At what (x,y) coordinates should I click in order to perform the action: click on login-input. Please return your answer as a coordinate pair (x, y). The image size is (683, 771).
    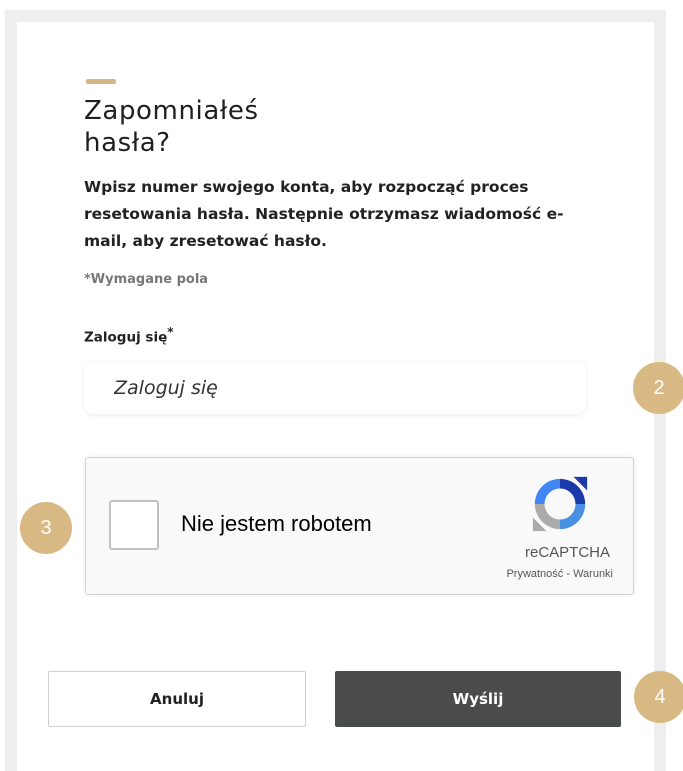
    Looking at the image, I should click on (335, 388).